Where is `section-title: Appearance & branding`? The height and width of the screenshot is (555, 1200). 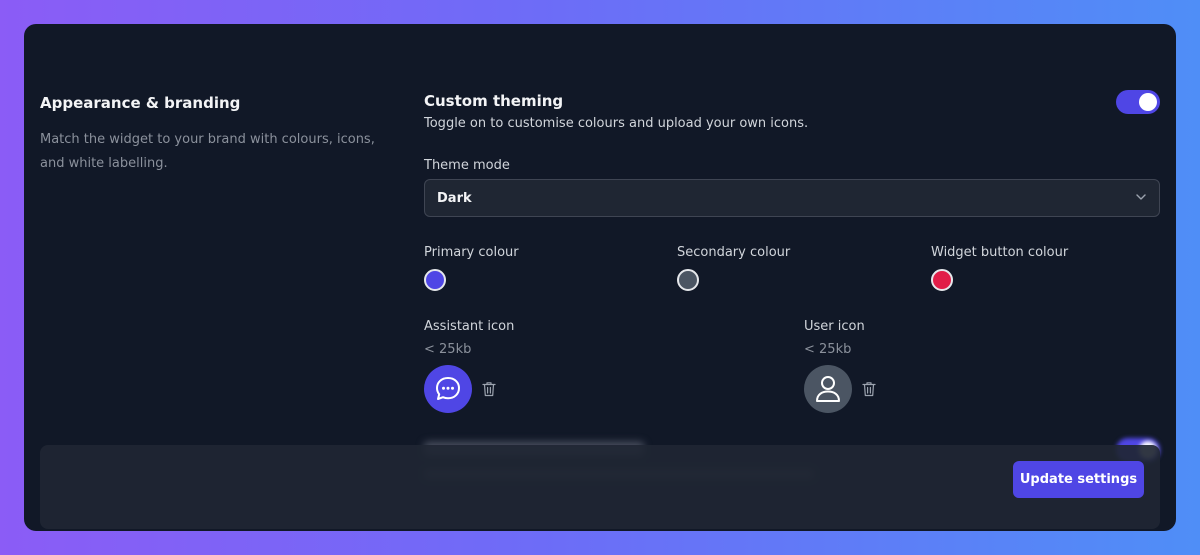 section-title: Appearance & branding is located at coordinates (140, 103).